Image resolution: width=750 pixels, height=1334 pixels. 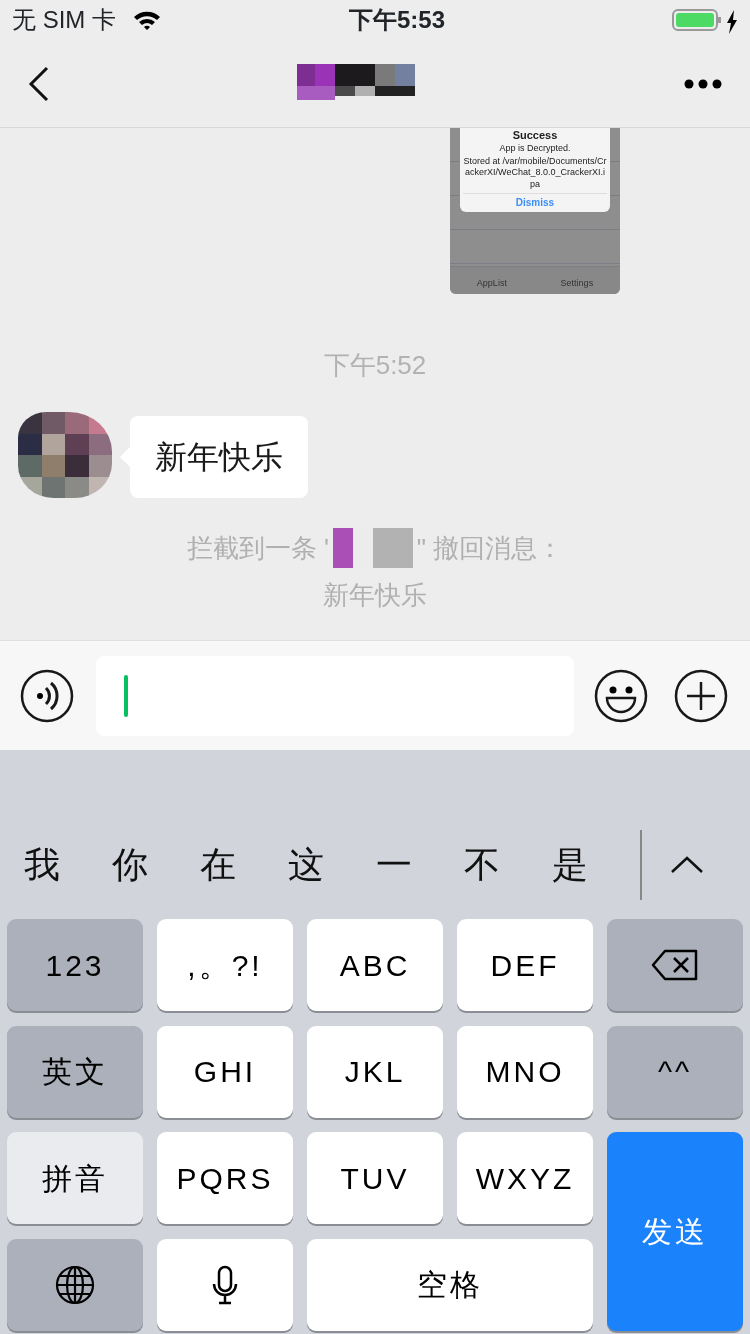 I want to click on backspace-icon, so click(x=675, y=965).